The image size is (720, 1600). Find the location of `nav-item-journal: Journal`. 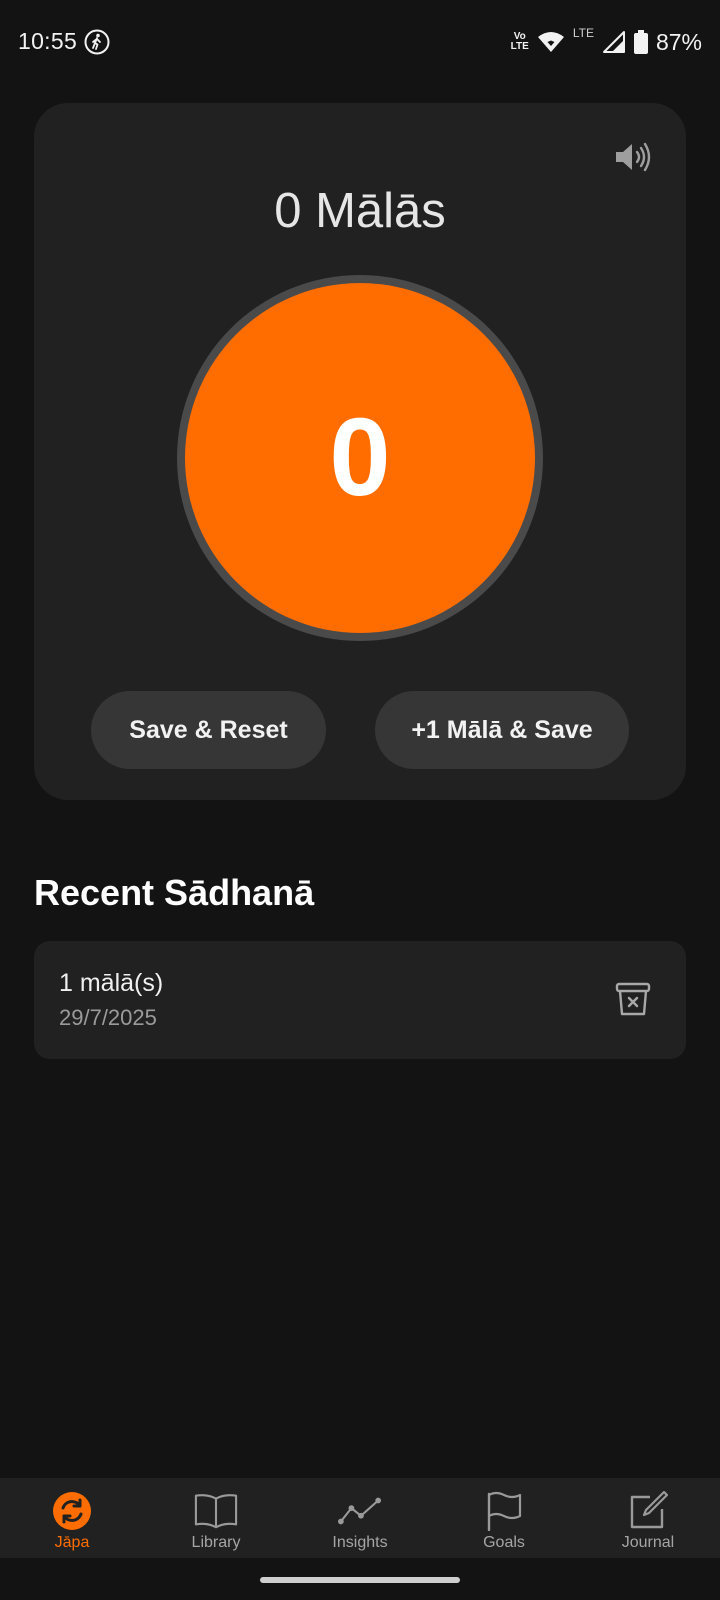

nav-item-journal: Journal is located at coordinates (648, 1518).